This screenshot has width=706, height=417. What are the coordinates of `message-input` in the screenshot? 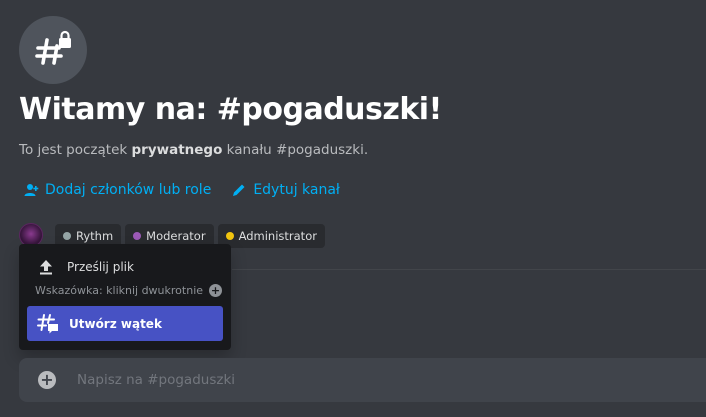 It's located at (390, 380).